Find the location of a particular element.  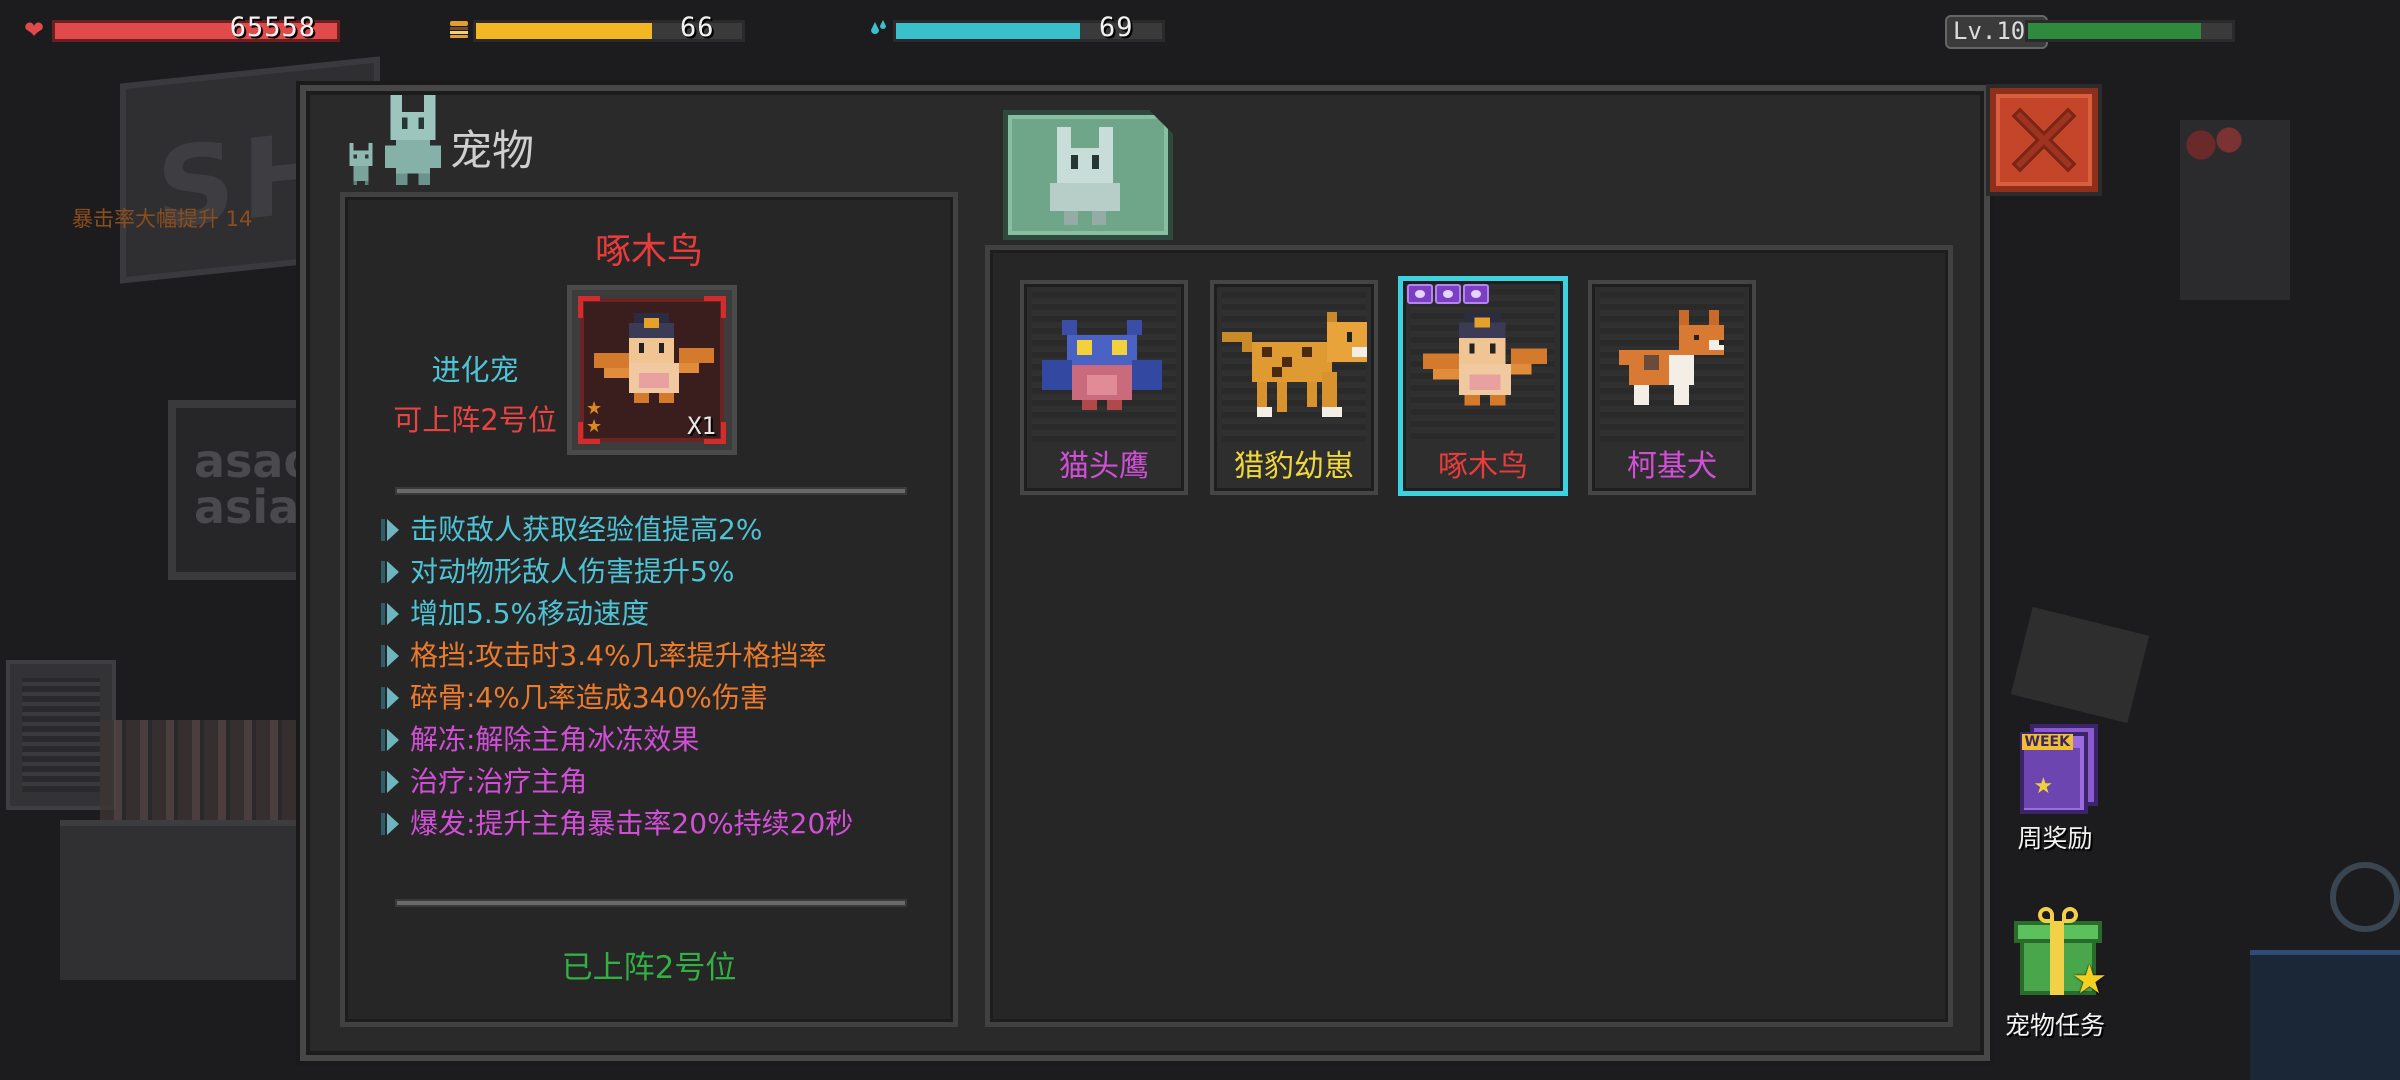

skill-text: 碎骨:4%几率造成340%伤害 is located at coordinates (589, 697).